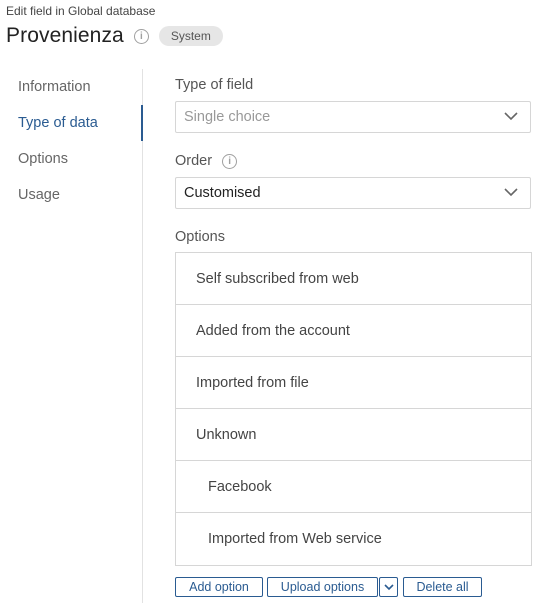 The height and width of the screenshot is (603, 539). What do you see at coordinates (353, 117) in the screenshot?
I see `type-of-field-select: Single choice` at bounding box center [353, 117].